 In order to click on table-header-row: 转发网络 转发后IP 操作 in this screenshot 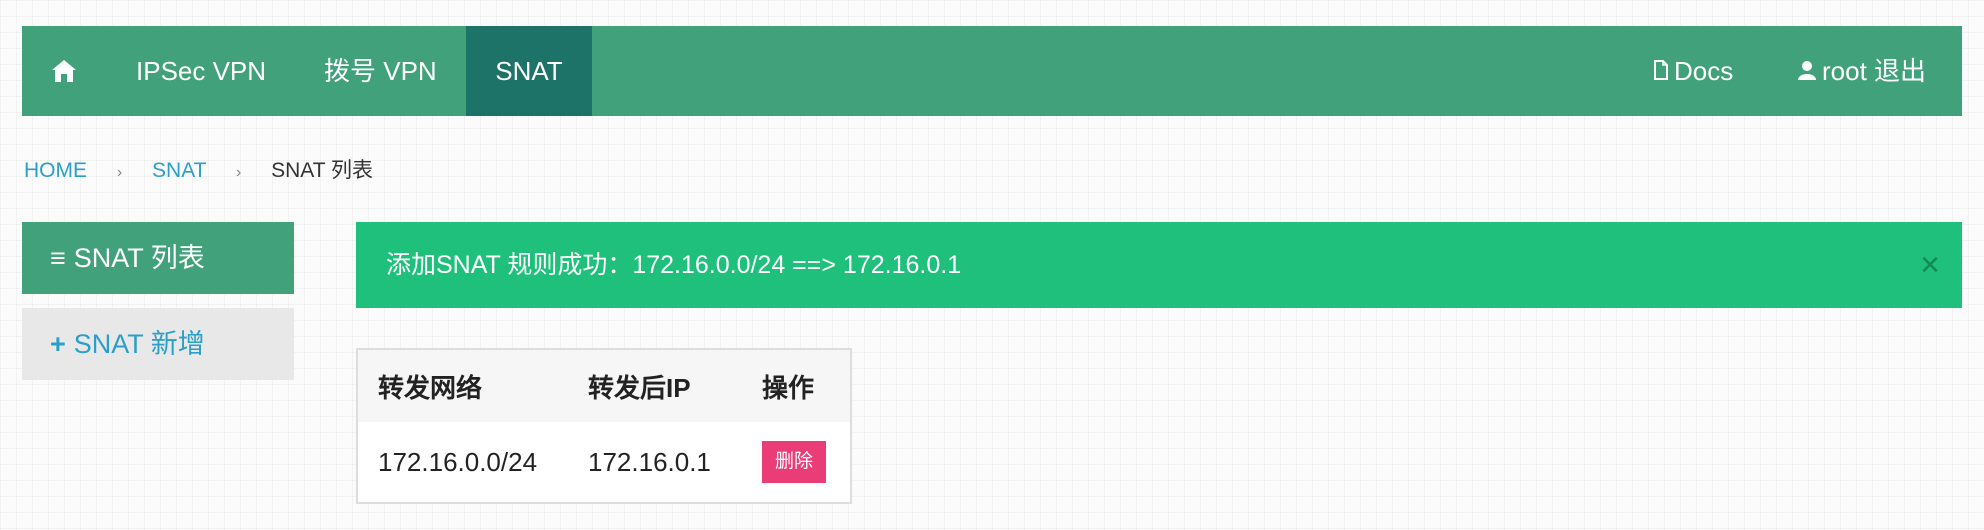, I will do `click(604, 386)`.